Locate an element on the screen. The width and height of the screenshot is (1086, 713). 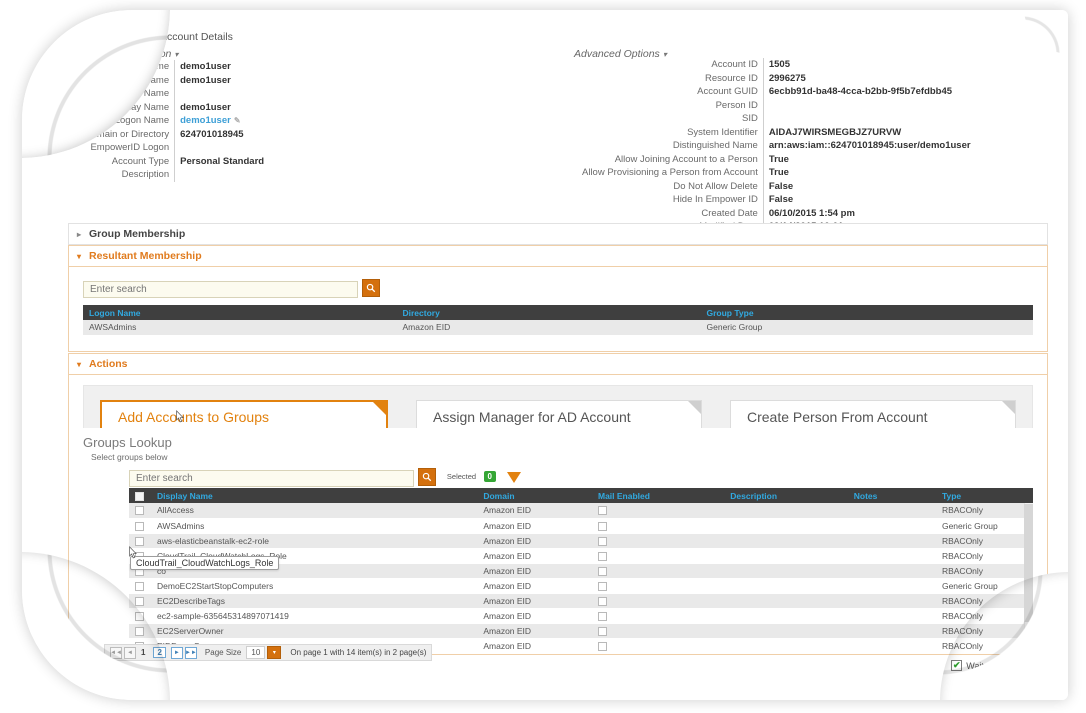
field-label: Description is located at coordinates (129, 175).